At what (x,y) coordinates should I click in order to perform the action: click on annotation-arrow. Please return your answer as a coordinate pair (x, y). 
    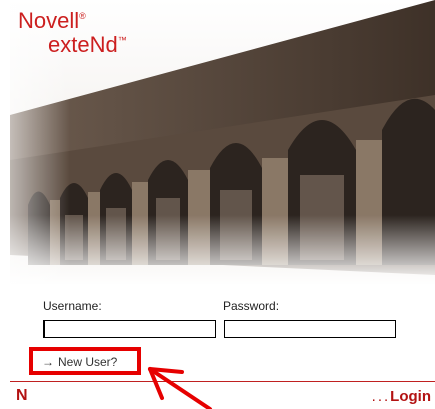
    Looking at the image, I should click on (180, 388).